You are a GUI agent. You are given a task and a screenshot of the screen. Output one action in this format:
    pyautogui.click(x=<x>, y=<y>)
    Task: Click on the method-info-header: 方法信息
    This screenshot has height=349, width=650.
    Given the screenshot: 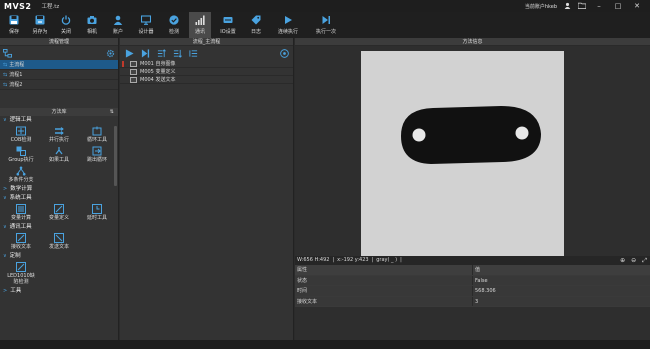 What is the action you would take?
    pyautogui.click(x=472, y=42)
    